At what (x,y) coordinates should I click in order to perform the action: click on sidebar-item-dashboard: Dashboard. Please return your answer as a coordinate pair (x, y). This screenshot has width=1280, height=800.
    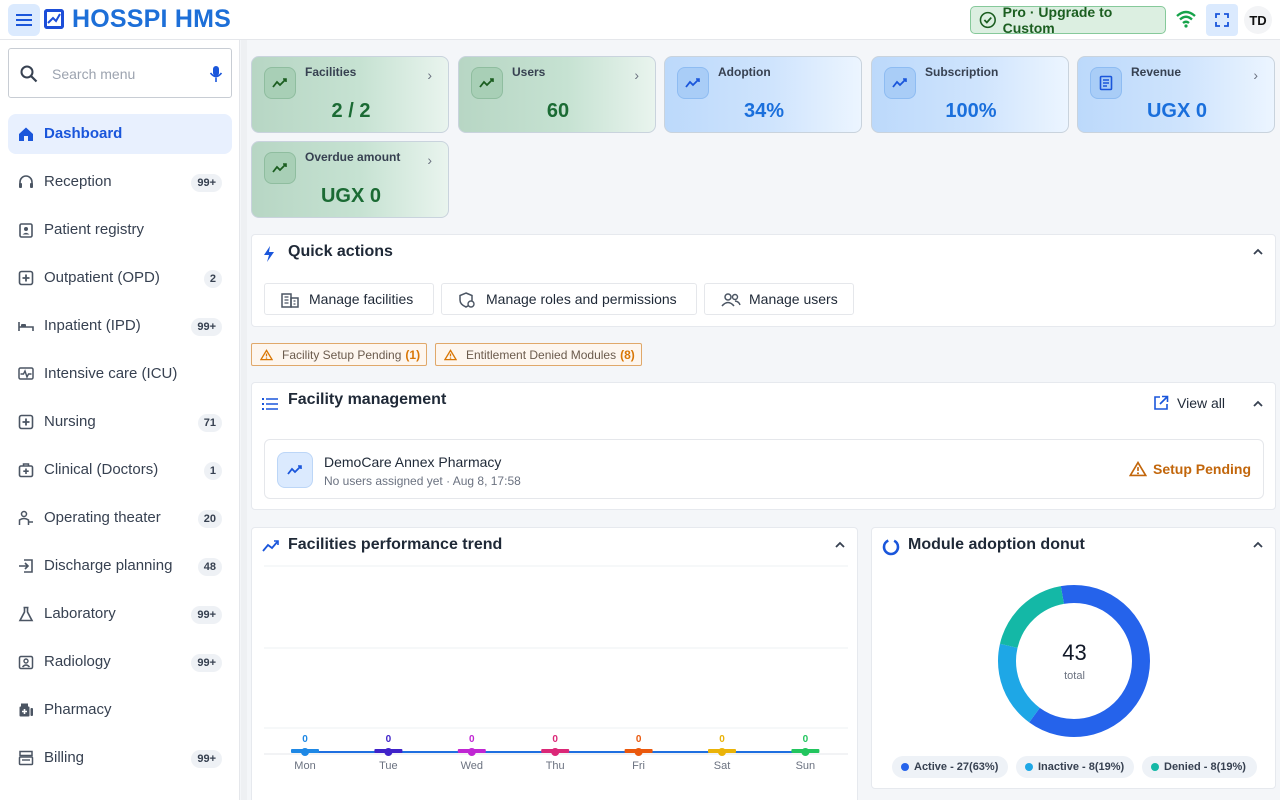
    Looking at the image, I should click on (120, 134).